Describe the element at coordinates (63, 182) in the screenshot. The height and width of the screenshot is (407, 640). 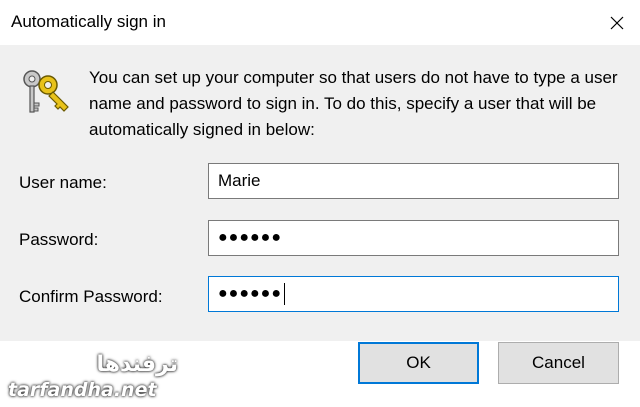
I see `username-label: User name:` at that location.